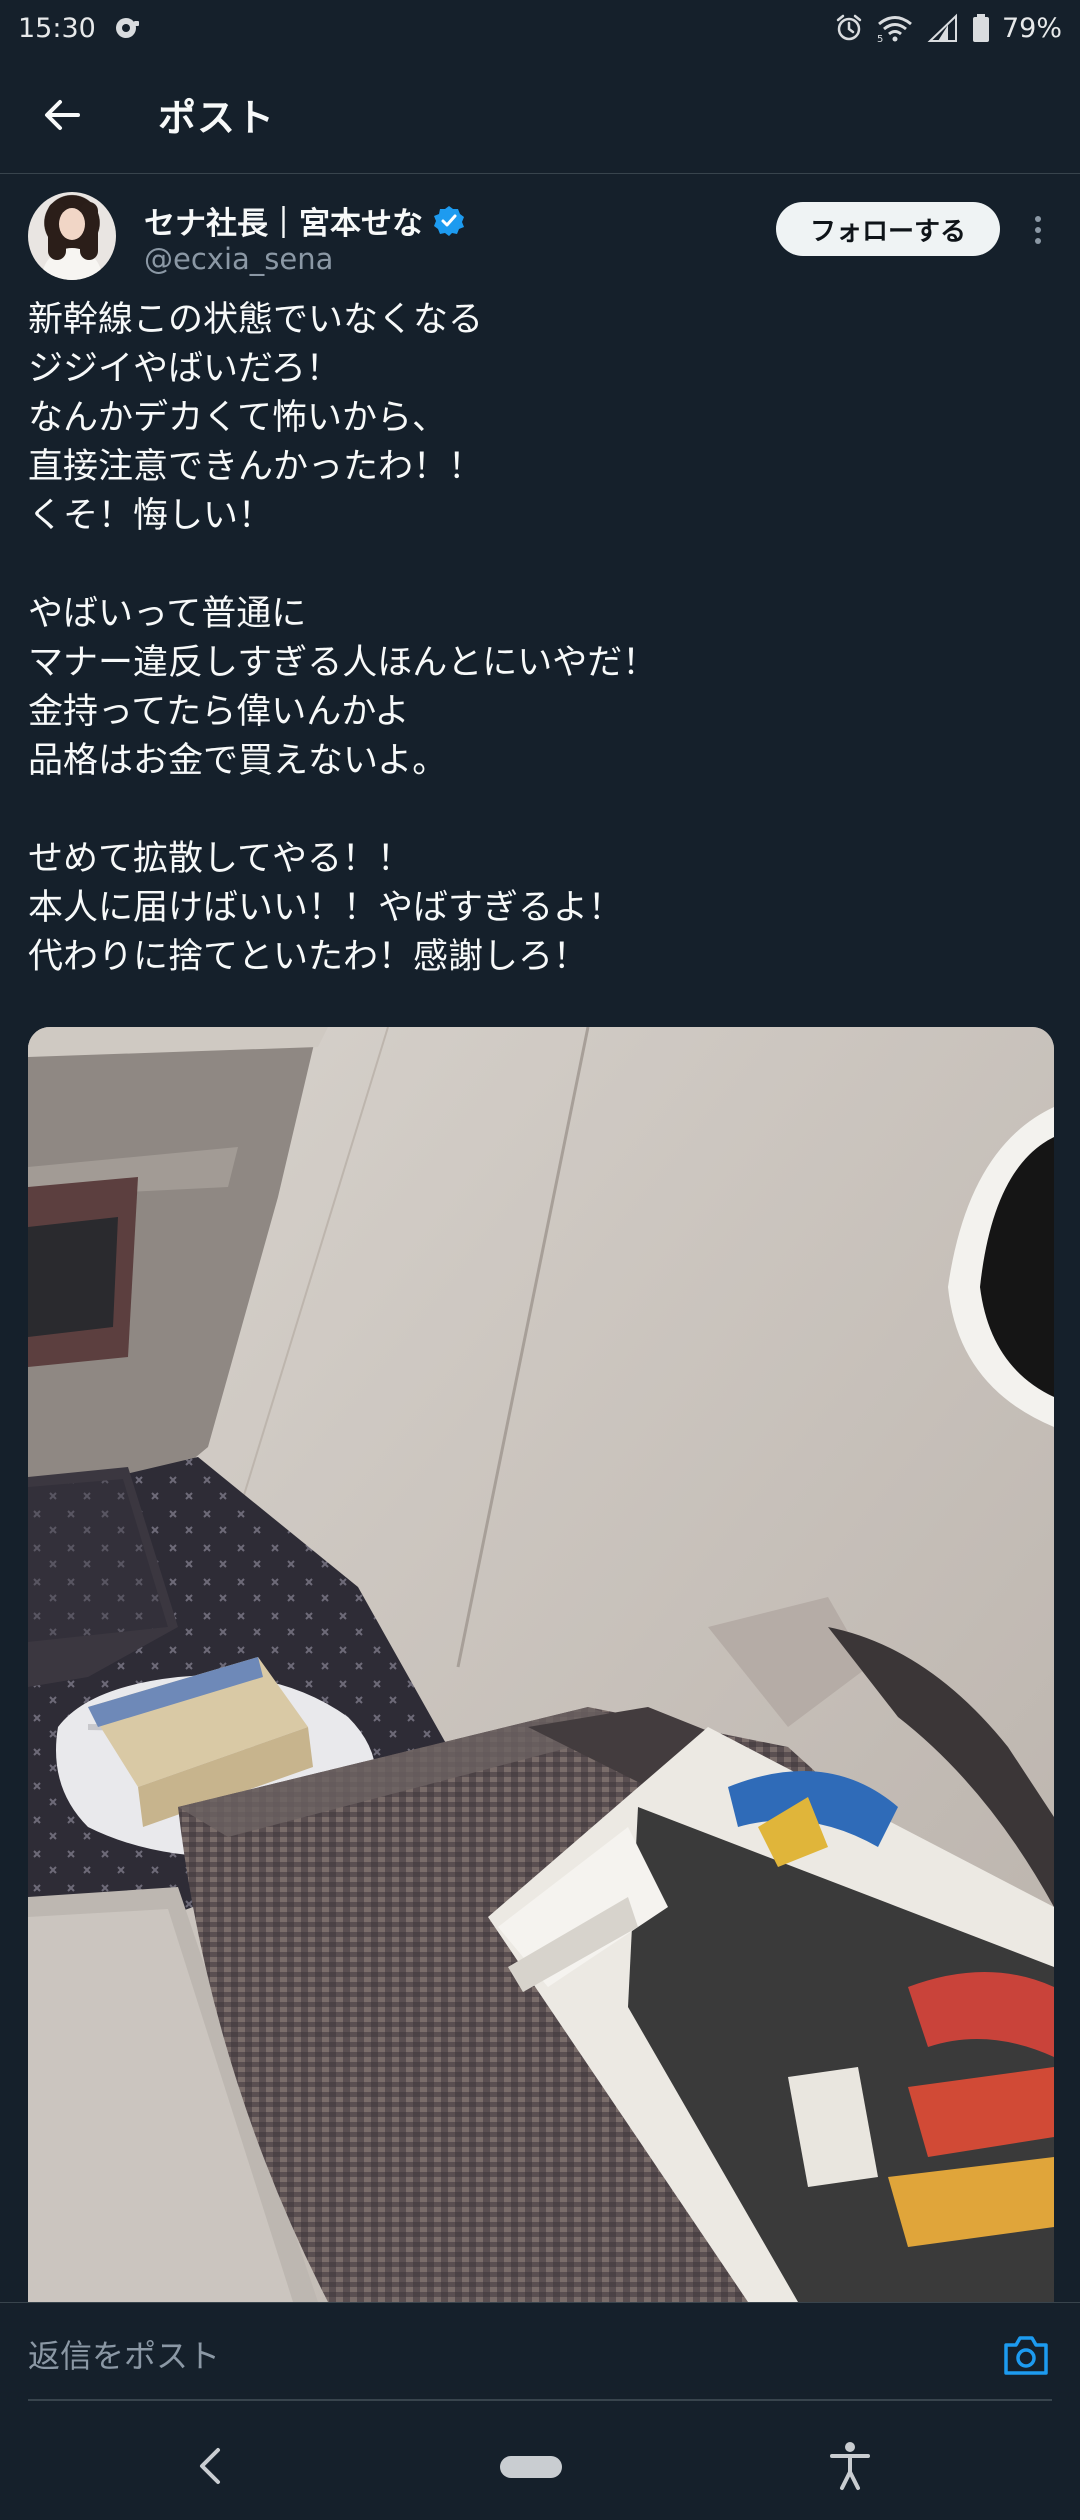 The image size is (1080, 2520). I want to click on follow-button: フォローする, so click(888, 229).